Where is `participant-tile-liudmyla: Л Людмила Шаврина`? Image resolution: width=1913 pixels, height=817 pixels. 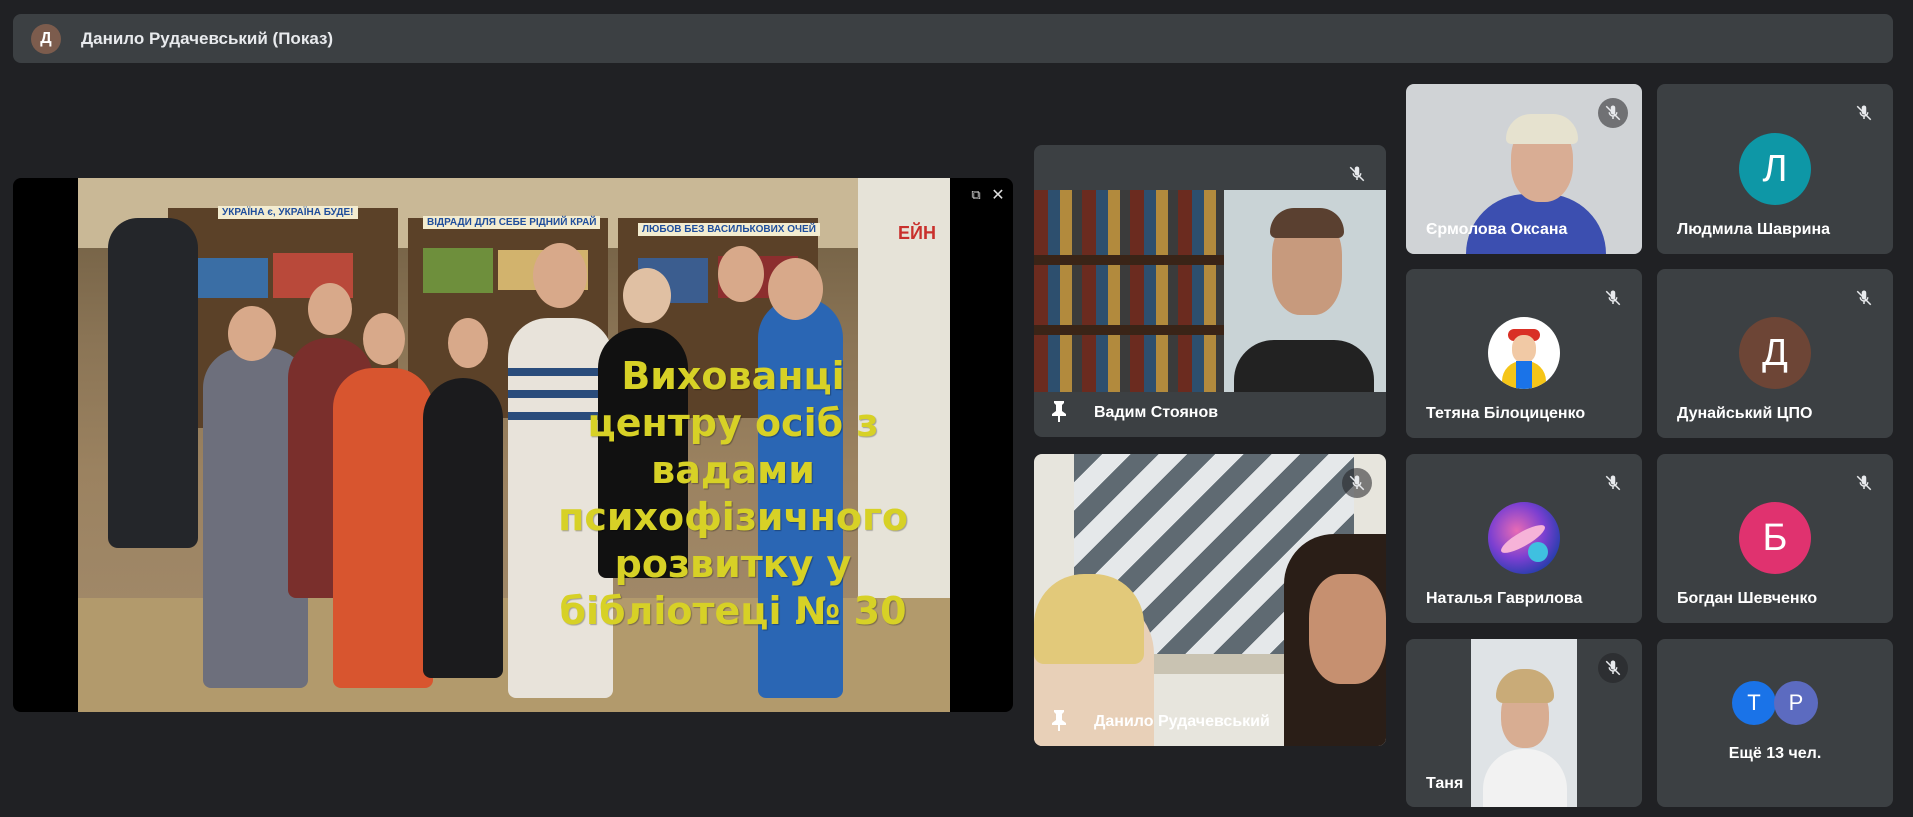
participant-tile-liudmyla: Л Людмила Шаврина is located at coordinates (1775, 169).